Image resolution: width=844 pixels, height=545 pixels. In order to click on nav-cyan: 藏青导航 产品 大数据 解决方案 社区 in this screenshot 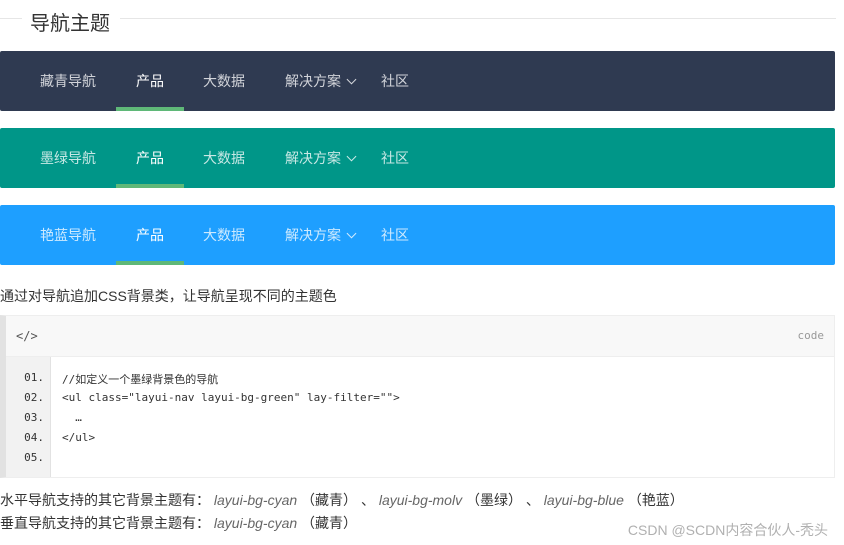, I will do `click(417, 81)`.